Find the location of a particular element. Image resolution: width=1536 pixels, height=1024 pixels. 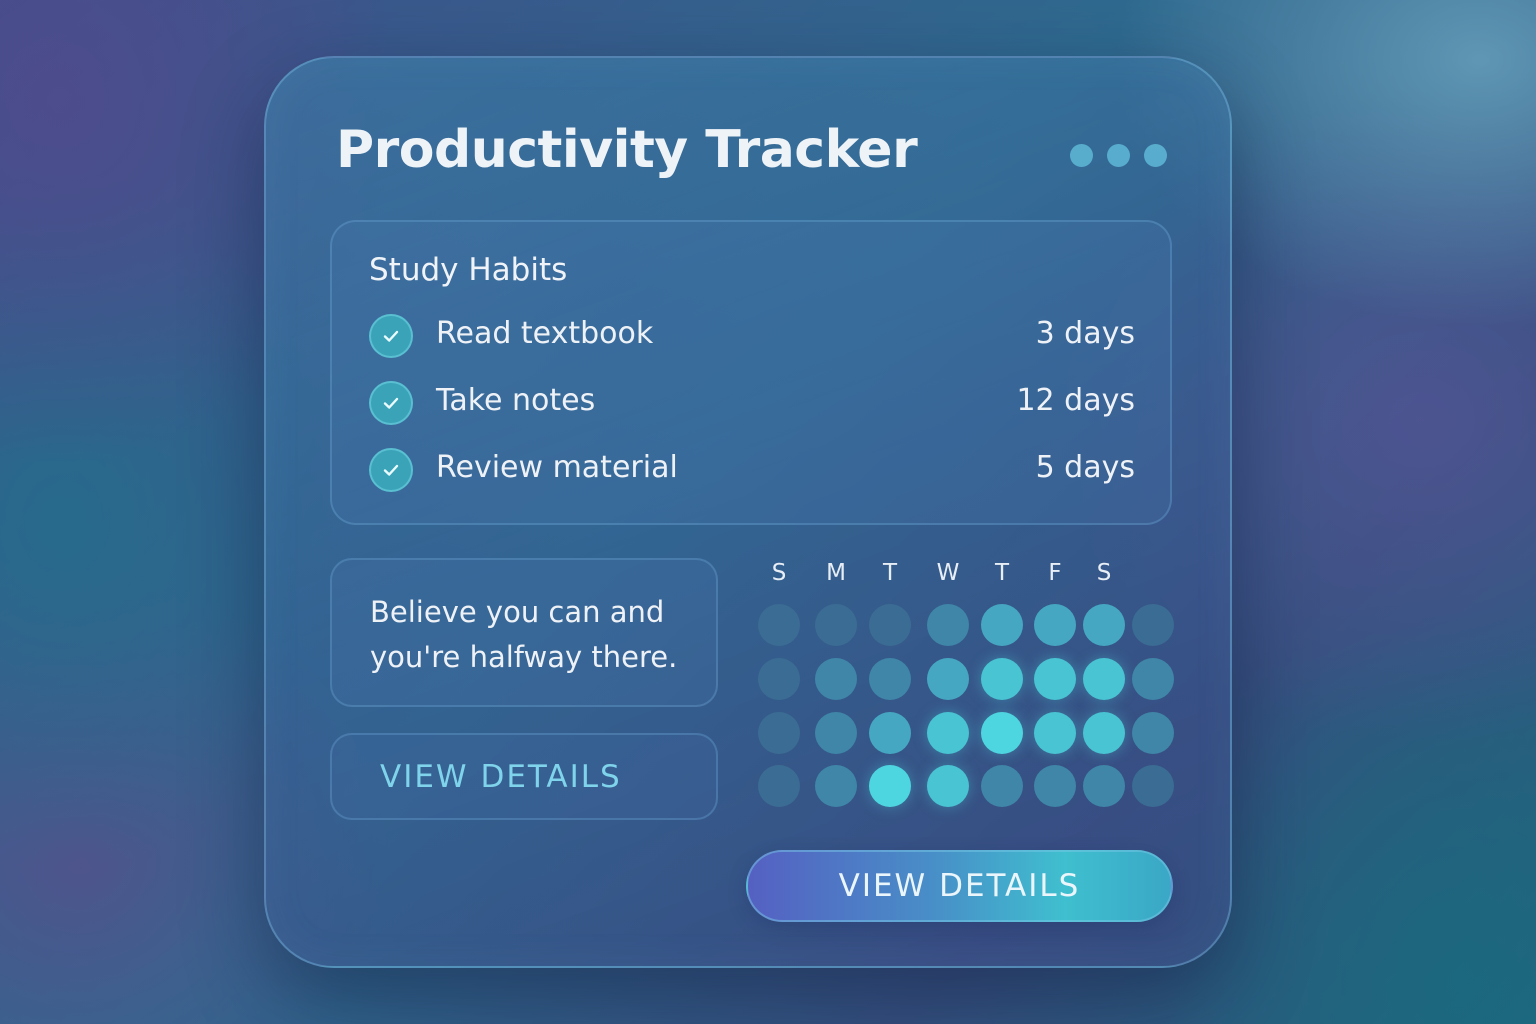

habit-row-take-notes: Take notes 12 days is located at coordinates (752, 405).